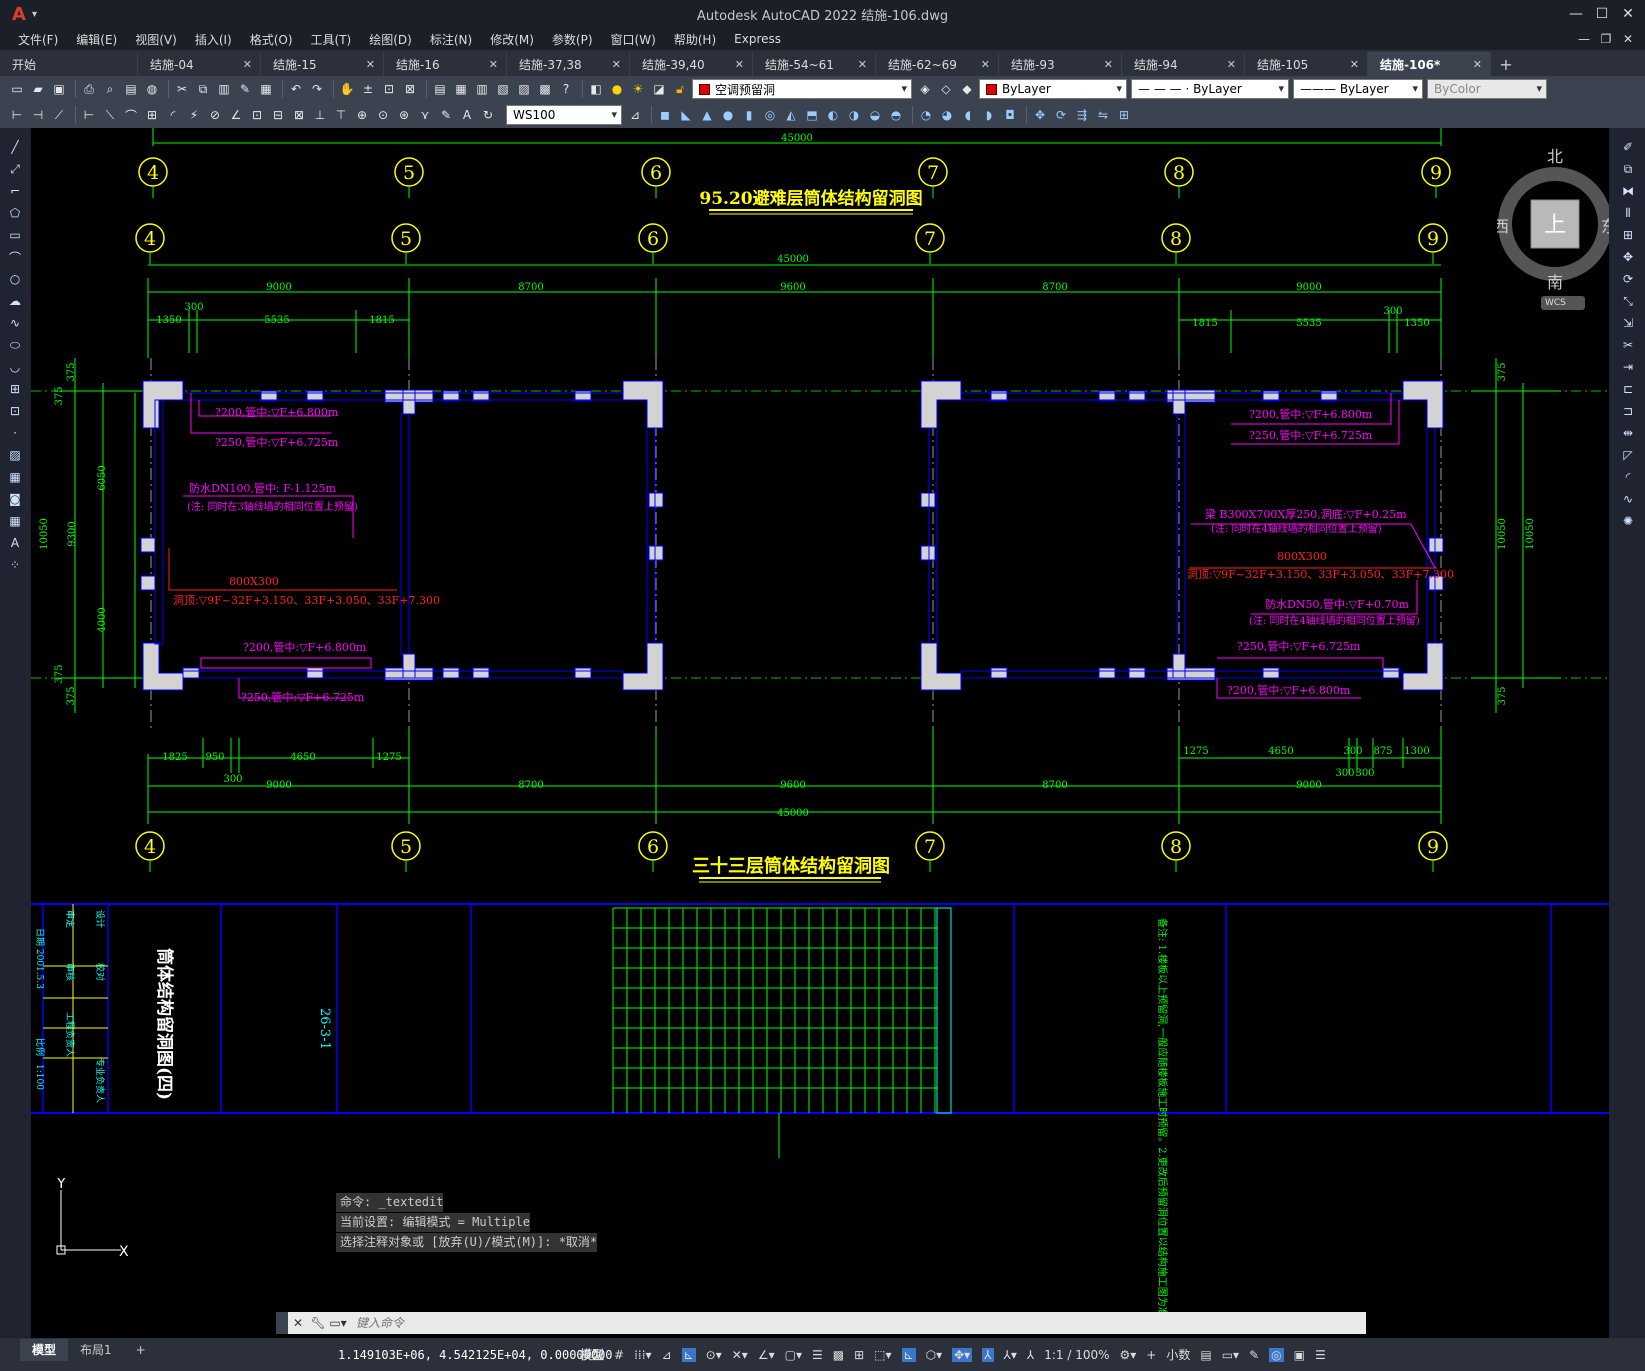  I want to click on menu-item: Express, so click(757, 39).